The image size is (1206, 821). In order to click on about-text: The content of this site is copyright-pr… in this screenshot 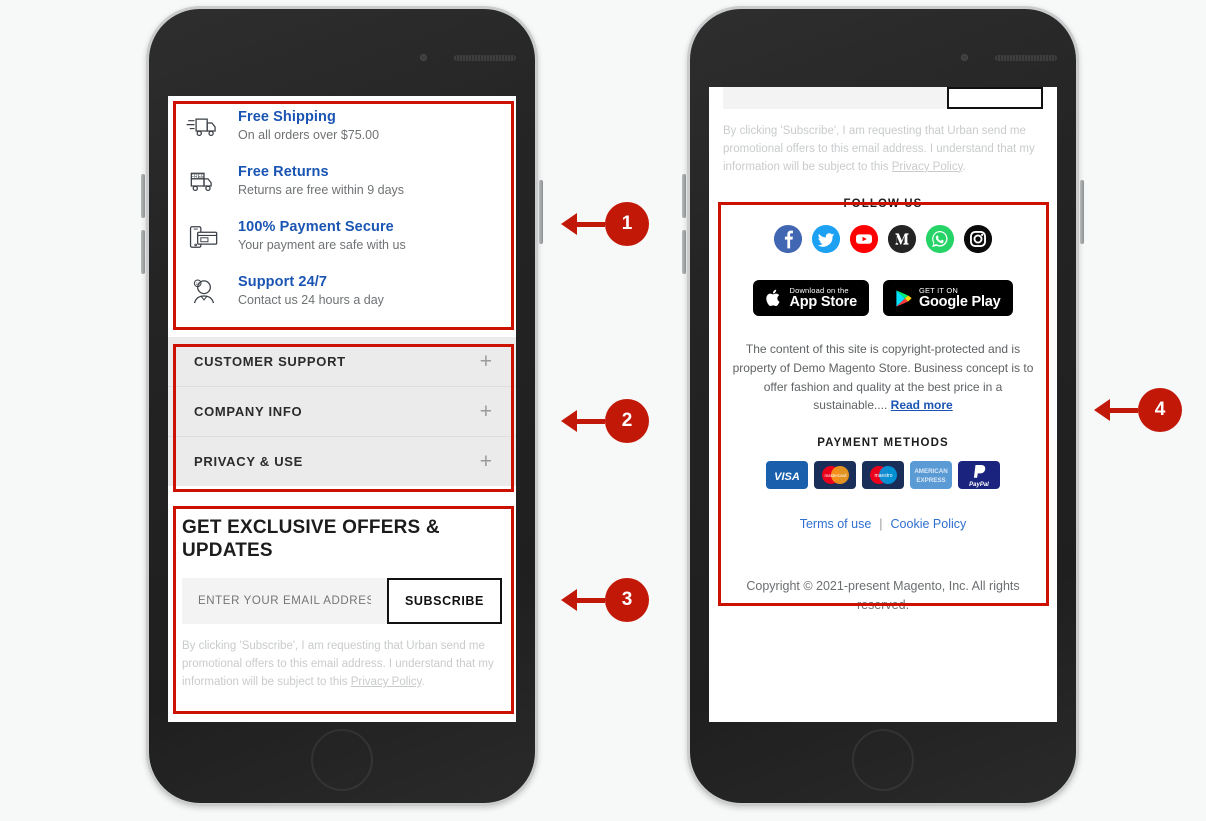, I will do `click(883, 377)`.